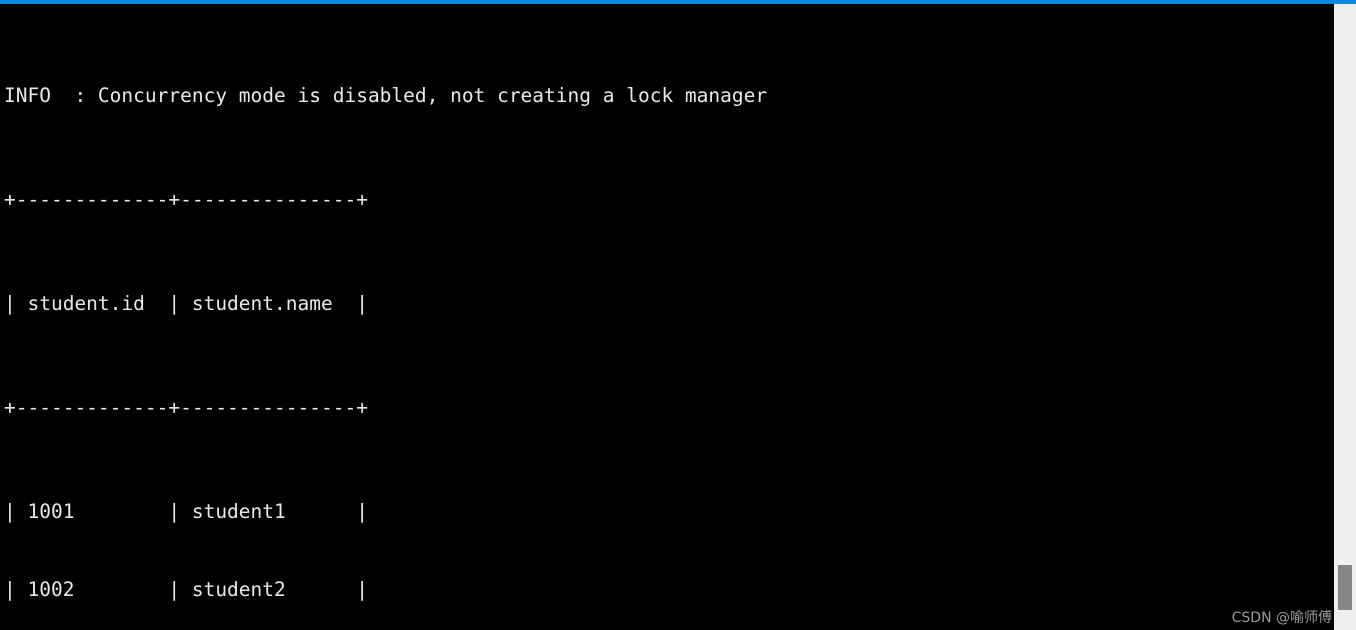 Image resolution: width=1356 pixels, height=630 pixels. Describe the element at coordinates (186, 589) in the screenshot. I see `table-row: | 1002 | student2 |` at that location.